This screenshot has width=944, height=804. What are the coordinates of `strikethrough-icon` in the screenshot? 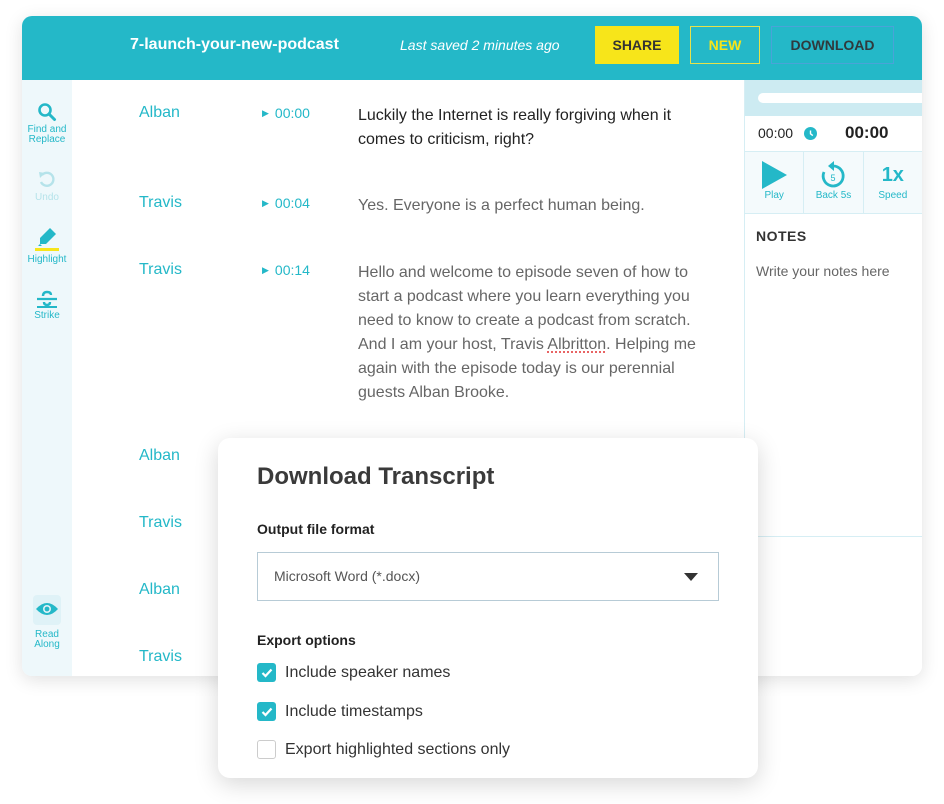 It's located at (47, 299).